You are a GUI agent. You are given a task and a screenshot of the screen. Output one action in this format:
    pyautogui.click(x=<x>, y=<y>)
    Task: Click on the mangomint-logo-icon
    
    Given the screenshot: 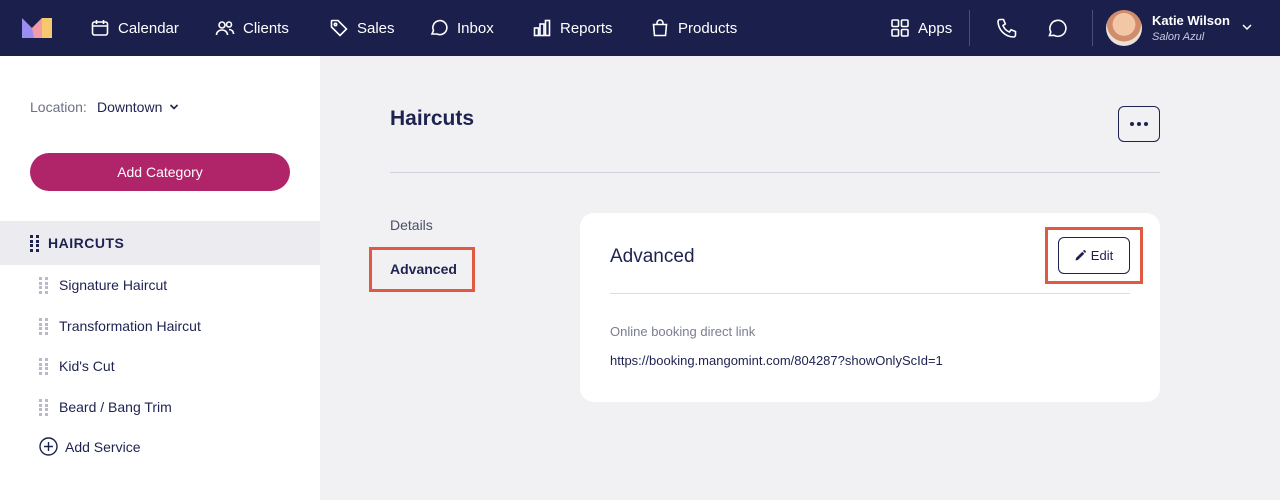 What is the action you would take?
    pyautogui.click(x=37, y=27)
    